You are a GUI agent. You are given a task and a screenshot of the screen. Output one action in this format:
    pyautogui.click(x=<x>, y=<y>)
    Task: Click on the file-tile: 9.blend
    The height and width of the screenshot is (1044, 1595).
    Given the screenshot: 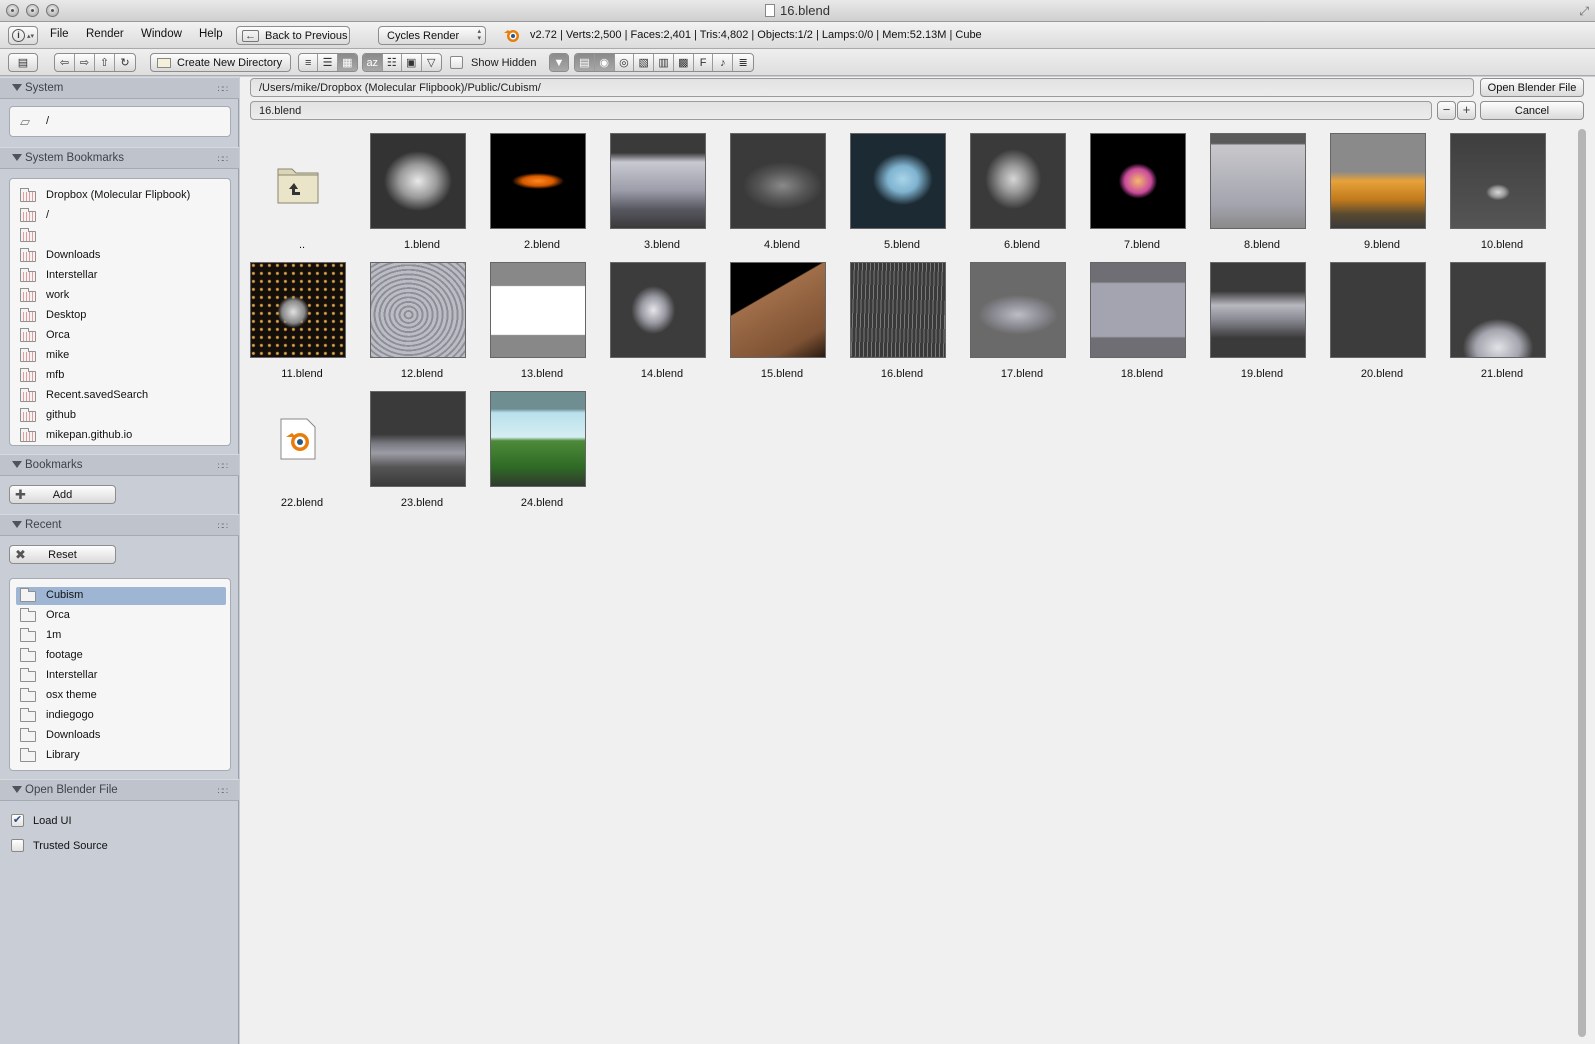 What is the action you would take?
    pyautogui.click(x=1382, y=197)
    